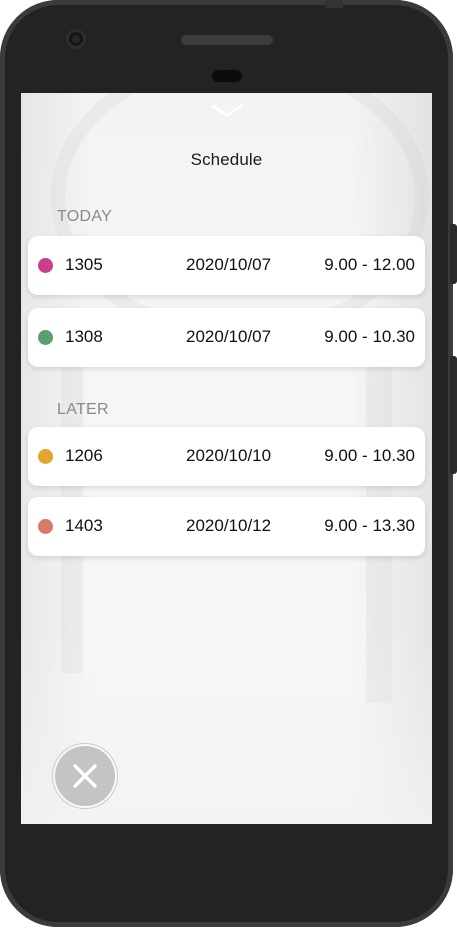  Describe the element at coordinates (227, 110) in the screenshot. I see `chevron-down-icon` at that location.